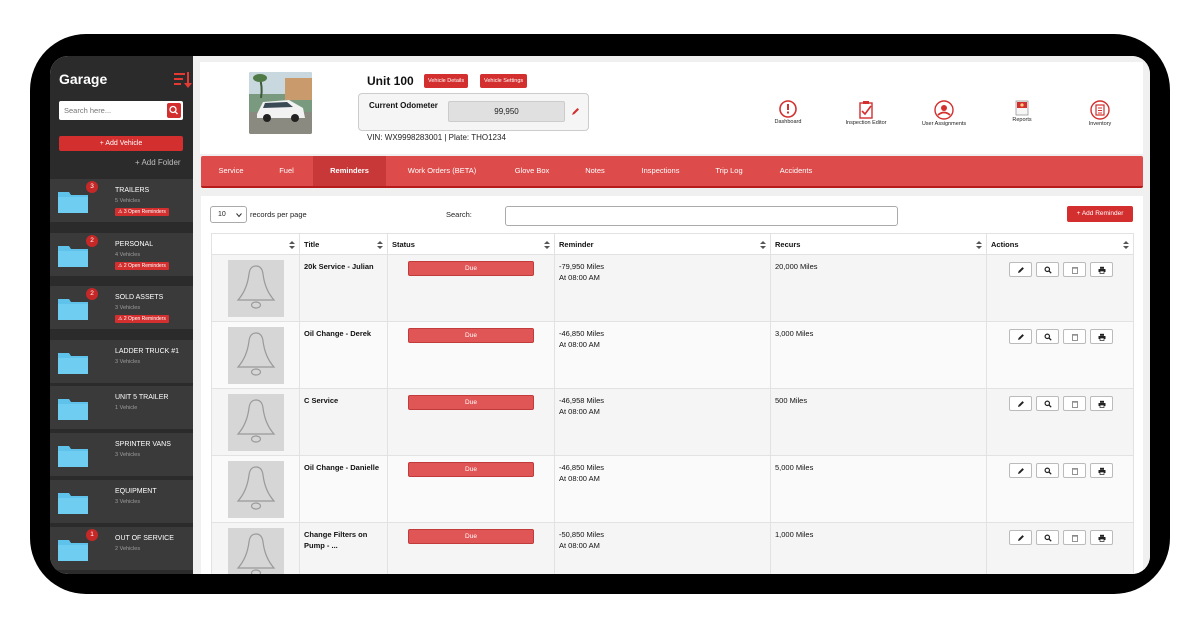  I want to click on nav-user-assignments: User Assignments, so click(944, 113).